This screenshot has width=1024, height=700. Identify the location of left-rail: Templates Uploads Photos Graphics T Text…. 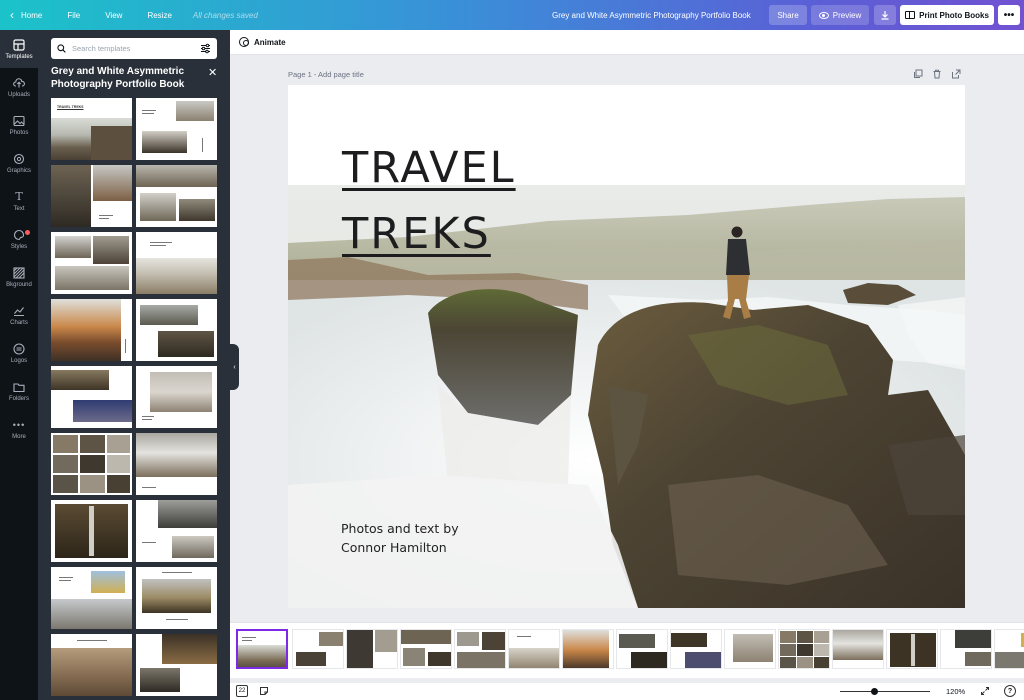
(19, 365).